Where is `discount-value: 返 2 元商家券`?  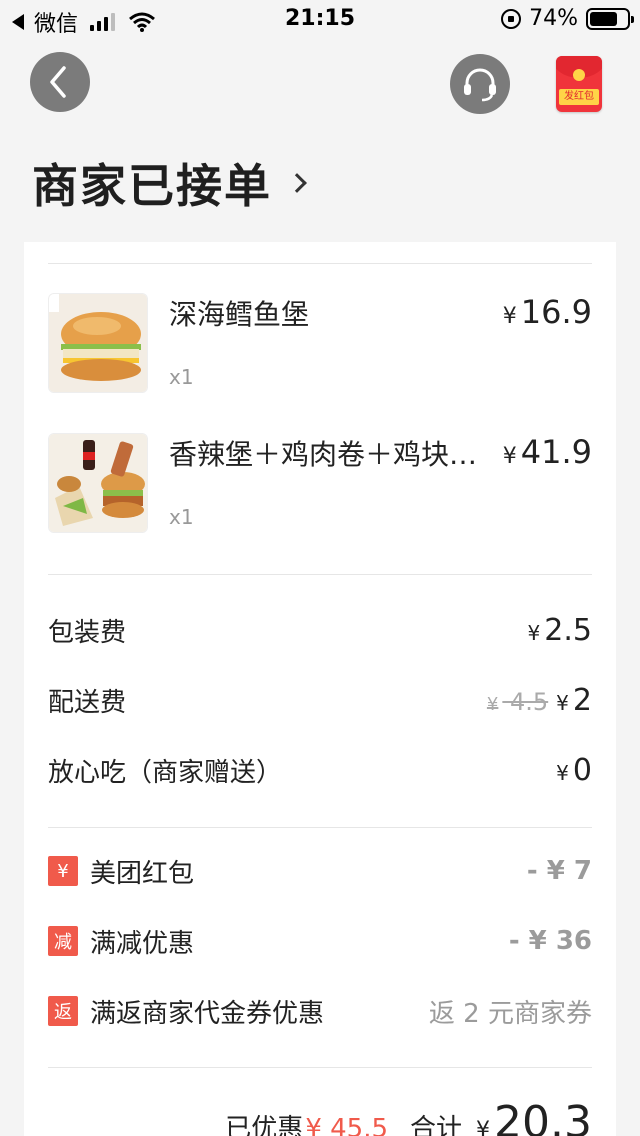
discount-value: 返 2 元商家券 is located at coordinates (510, 1013).